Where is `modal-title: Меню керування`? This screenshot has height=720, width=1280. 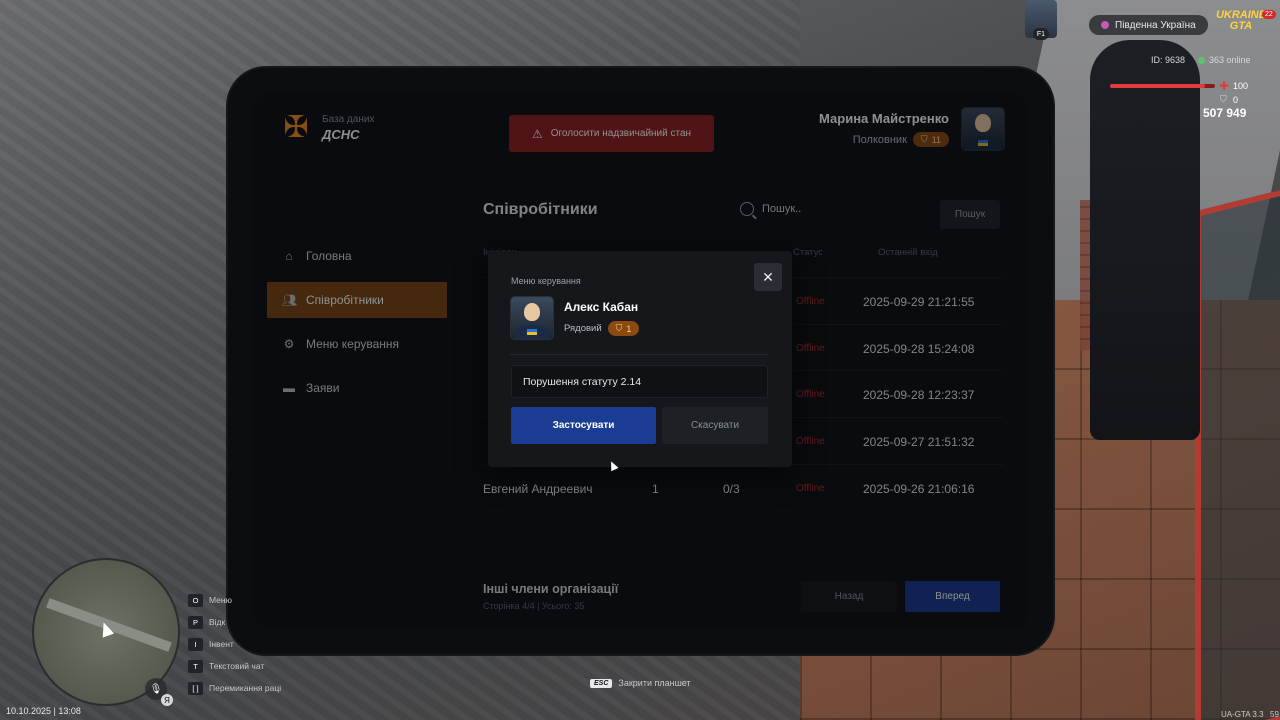 modal-title: Меню керування is located at coordinates (546, 281).